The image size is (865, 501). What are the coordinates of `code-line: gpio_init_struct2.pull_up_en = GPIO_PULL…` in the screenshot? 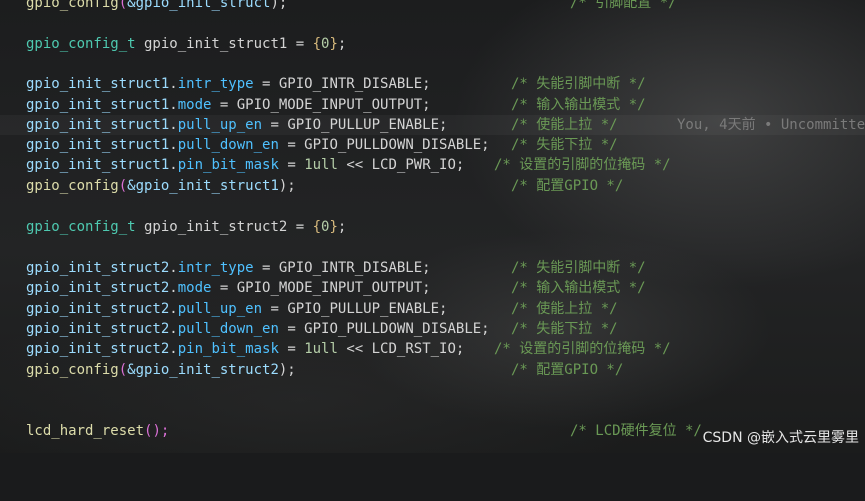 It's located at (432, 309).